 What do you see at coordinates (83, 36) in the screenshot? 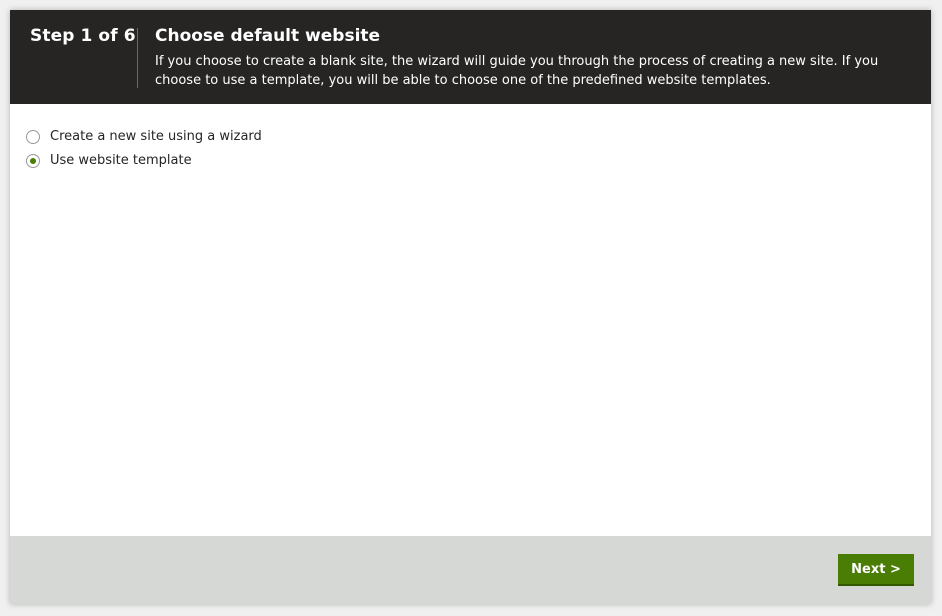
I see `step-indicator: Step 1 of 6` at bounding box center [83, 36].